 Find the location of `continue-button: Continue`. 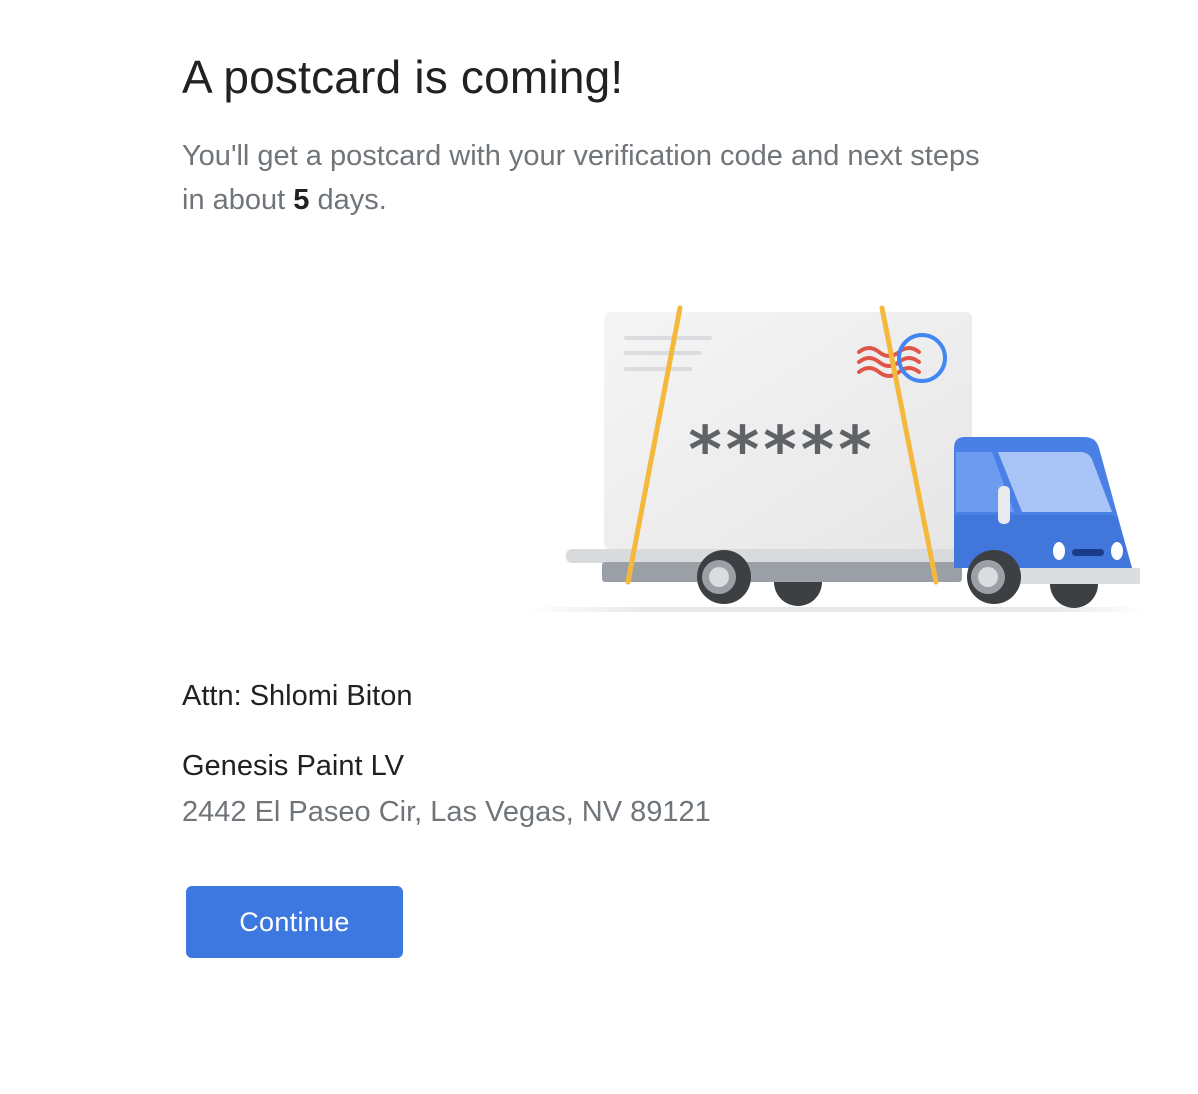

continue-button: Continue is located at coordinates (294, 922).